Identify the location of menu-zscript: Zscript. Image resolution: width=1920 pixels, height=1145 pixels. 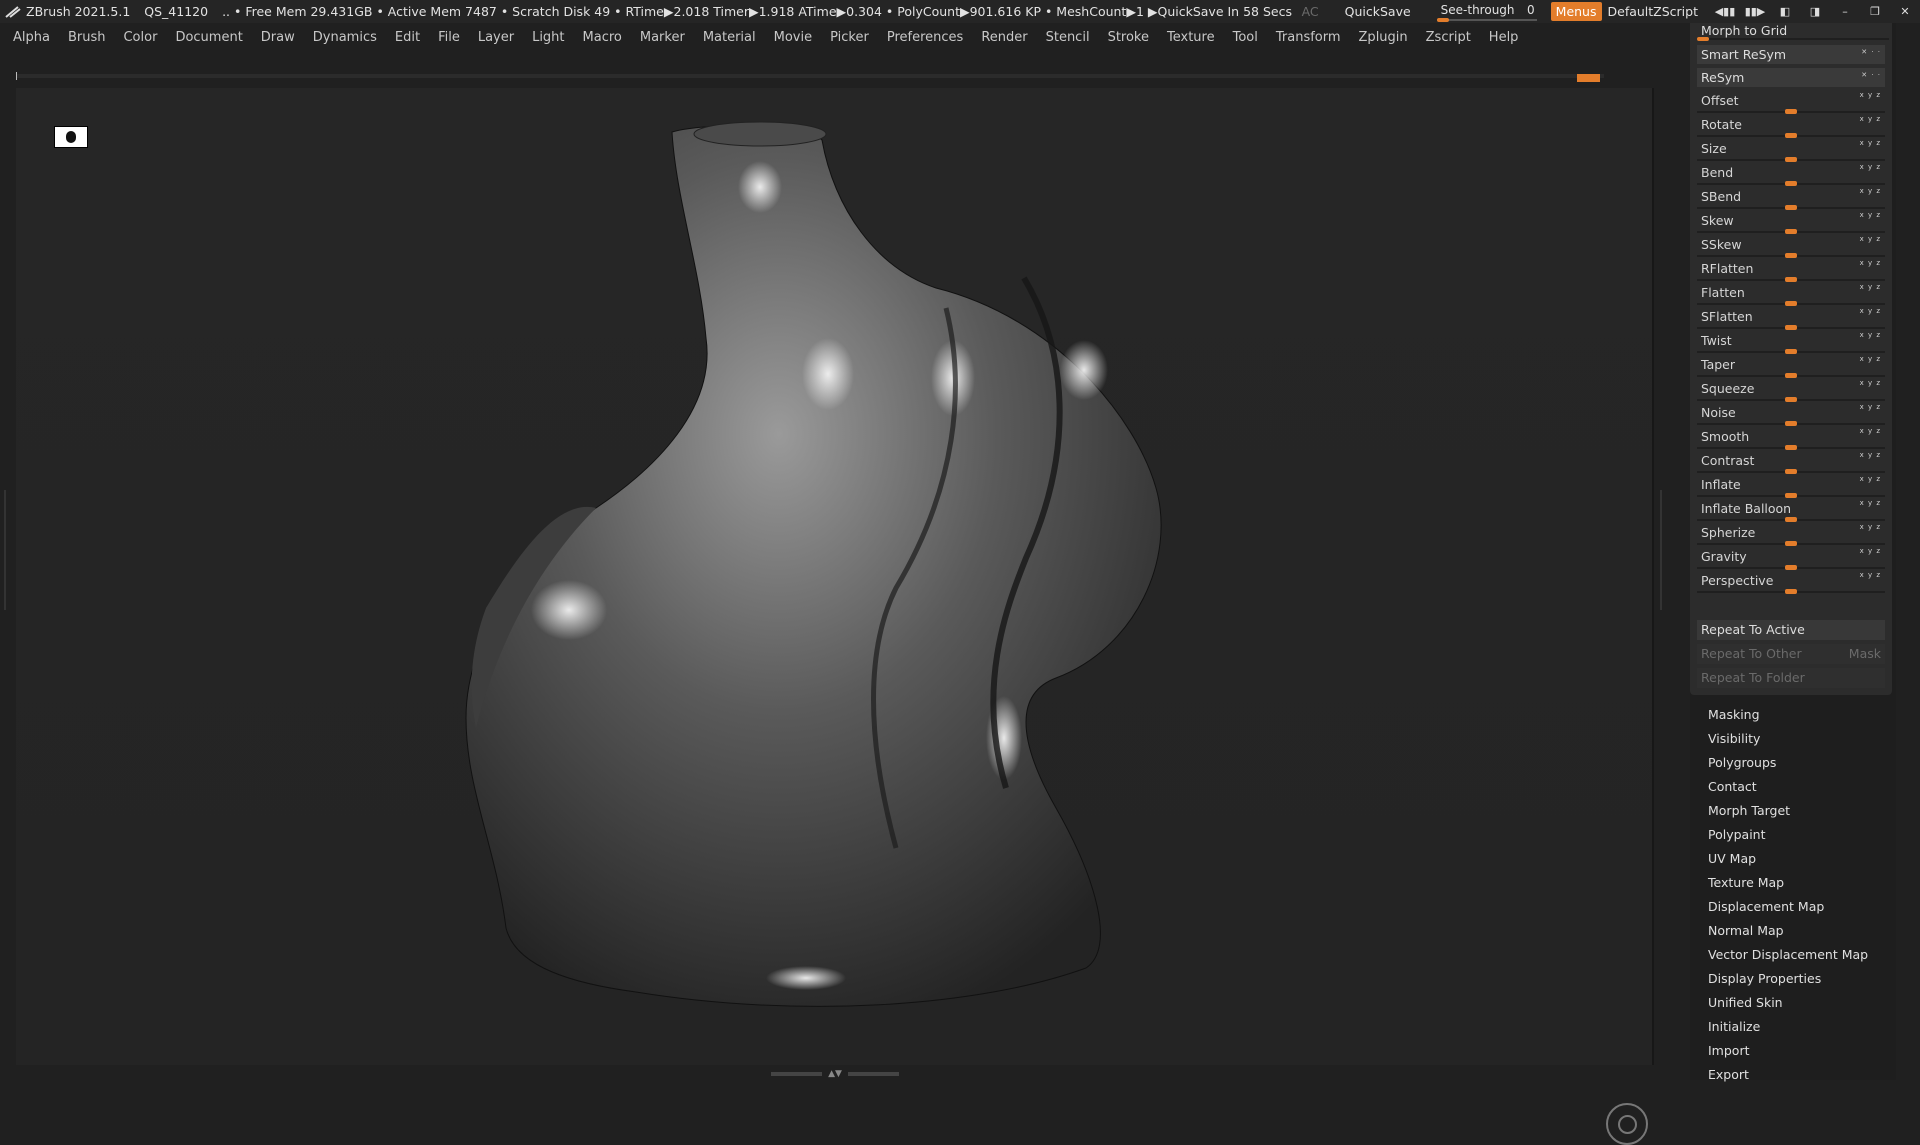
(1448, 37).